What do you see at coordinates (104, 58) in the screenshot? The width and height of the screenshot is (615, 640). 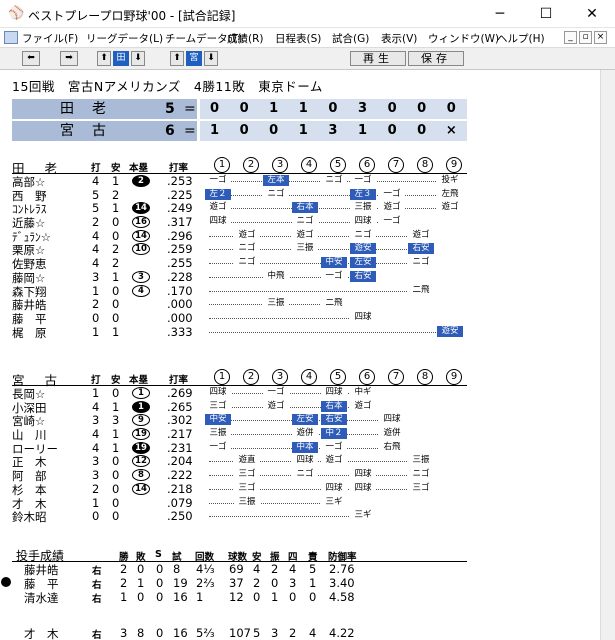 I see `scroll-up-arrow-icon: ⬆` at bounding box center [104, 58].